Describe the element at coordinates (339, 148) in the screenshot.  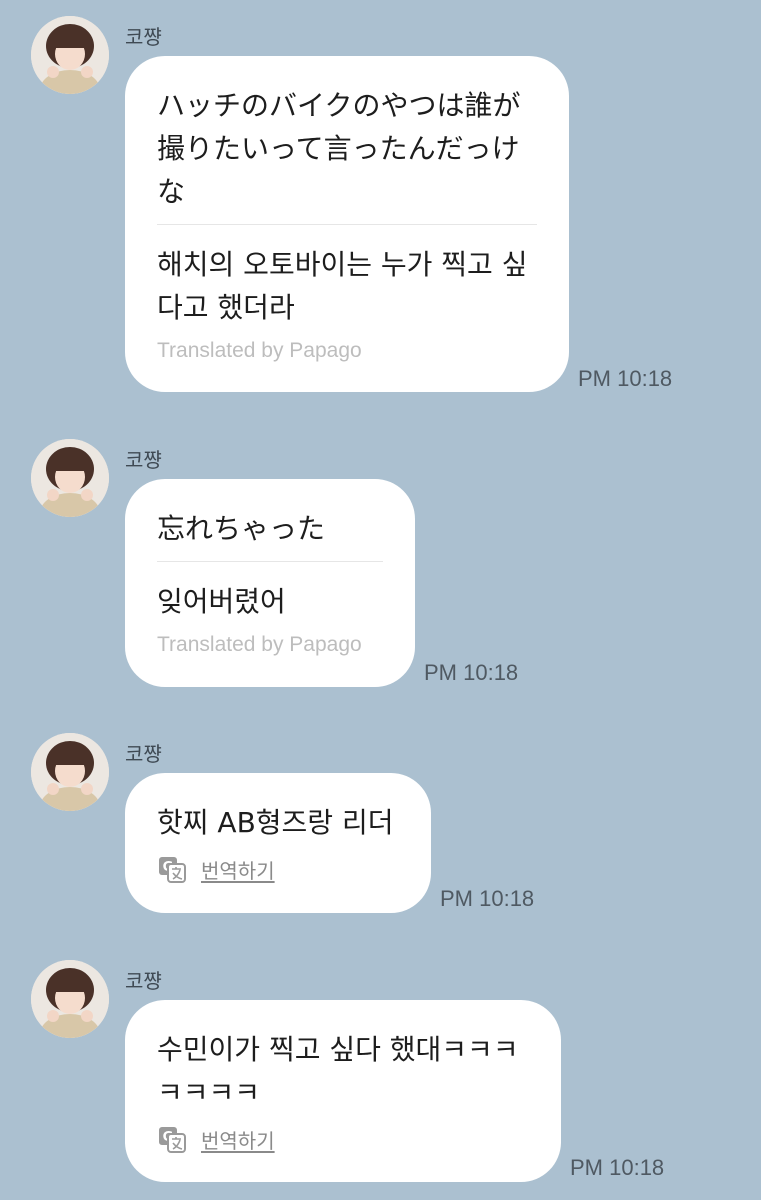
I see `original-text: ハッチのバイクのやつは誰が 撮りたいって言ったんだっけ な` at that location.